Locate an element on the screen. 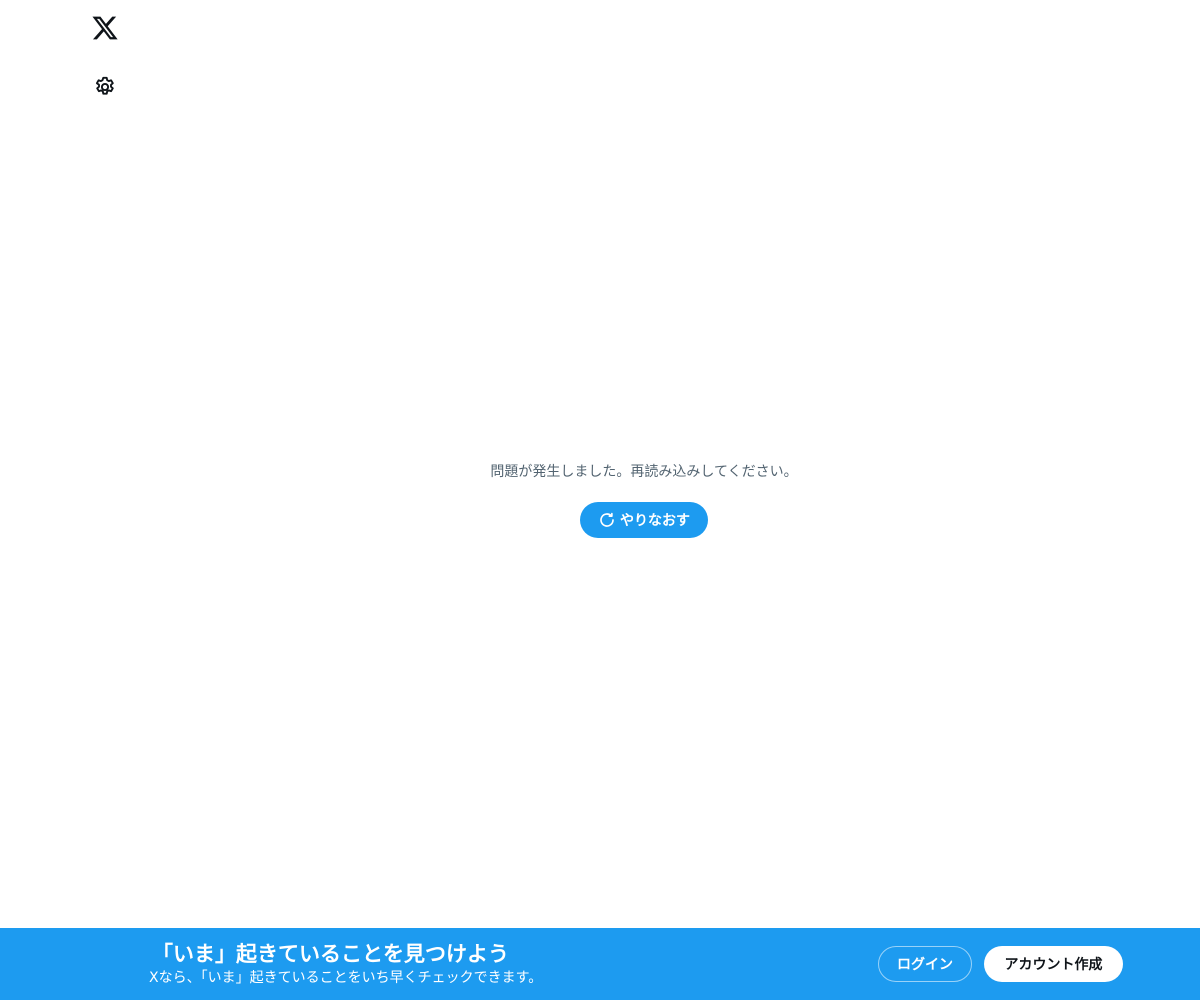 This screenshot has width=1200, height=1000. banner-heading: 「いま」起きていることを見つけよう is located at coordinates (330, 954).